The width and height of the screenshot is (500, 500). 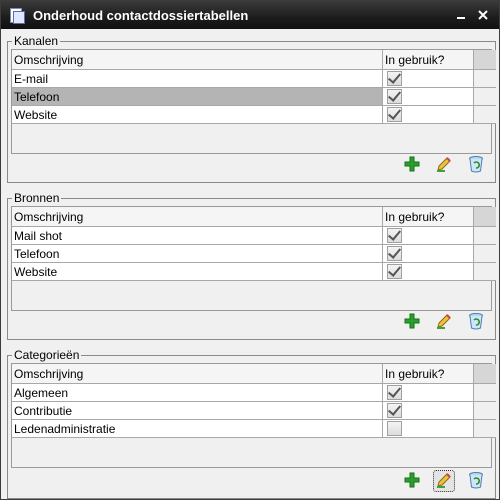 I want to click on group-title: Bronnen, so click(x=37, y=198).